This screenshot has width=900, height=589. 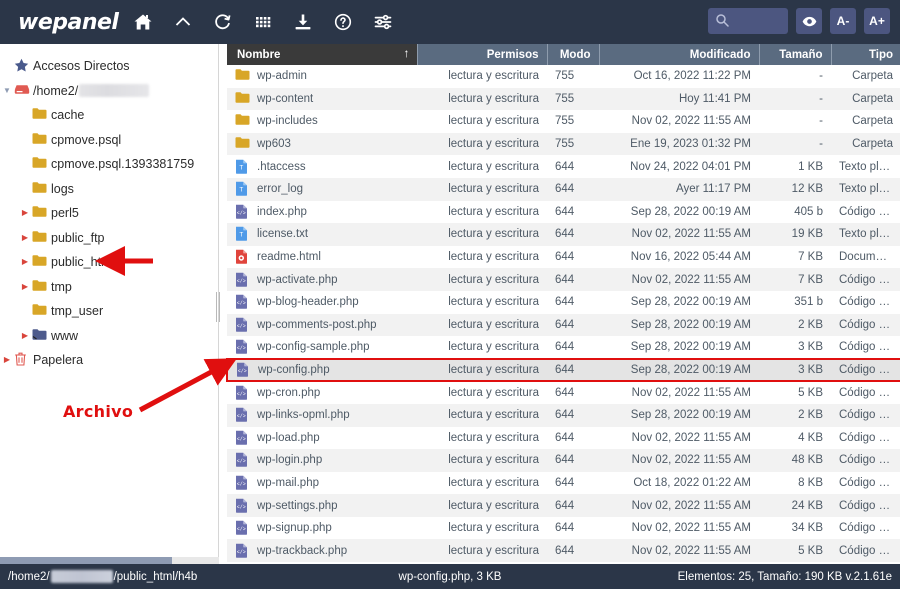 I want to click on column-header-mod: Modificado, so click(x=678, y=54).